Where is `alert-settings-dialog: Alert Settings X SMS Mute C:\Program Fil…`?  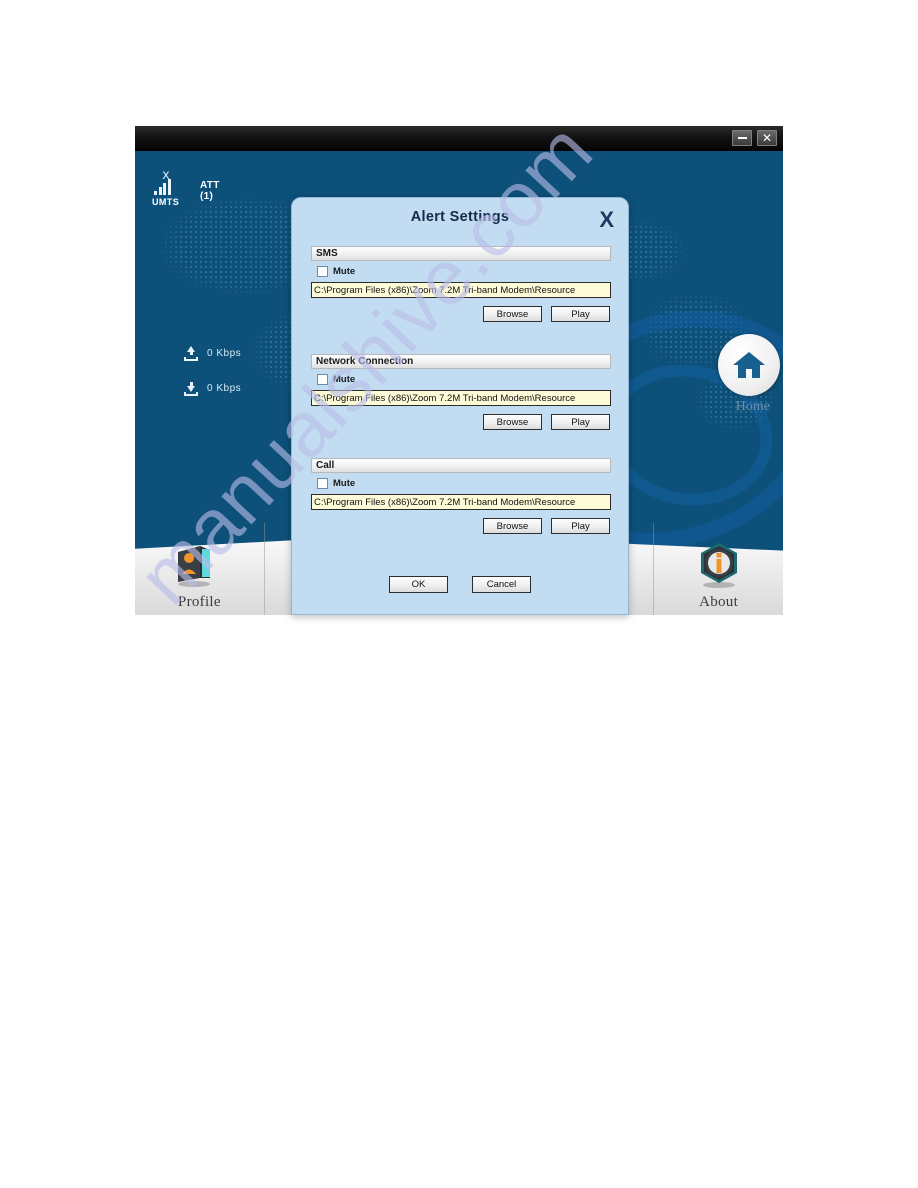
alert-settings-dialog: Alert Settings X SMS Mute C:\Program Fil… is located at coordinates (460, 406).